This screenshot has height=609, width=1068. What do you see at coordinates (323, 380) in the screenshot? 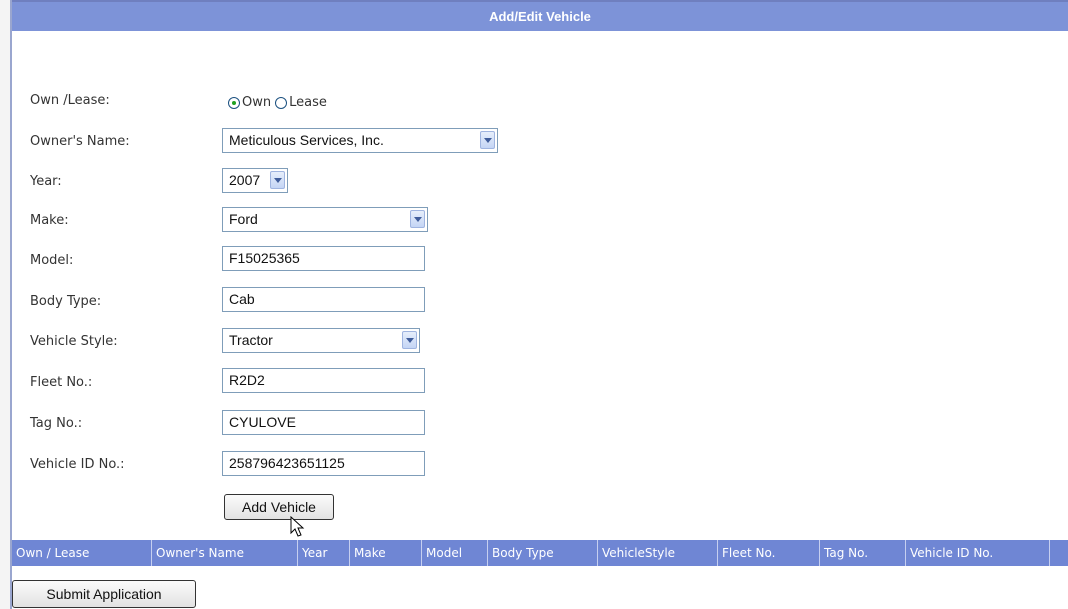
I see `fleet-no-input: R2D2` at bounding box center [323, 380].